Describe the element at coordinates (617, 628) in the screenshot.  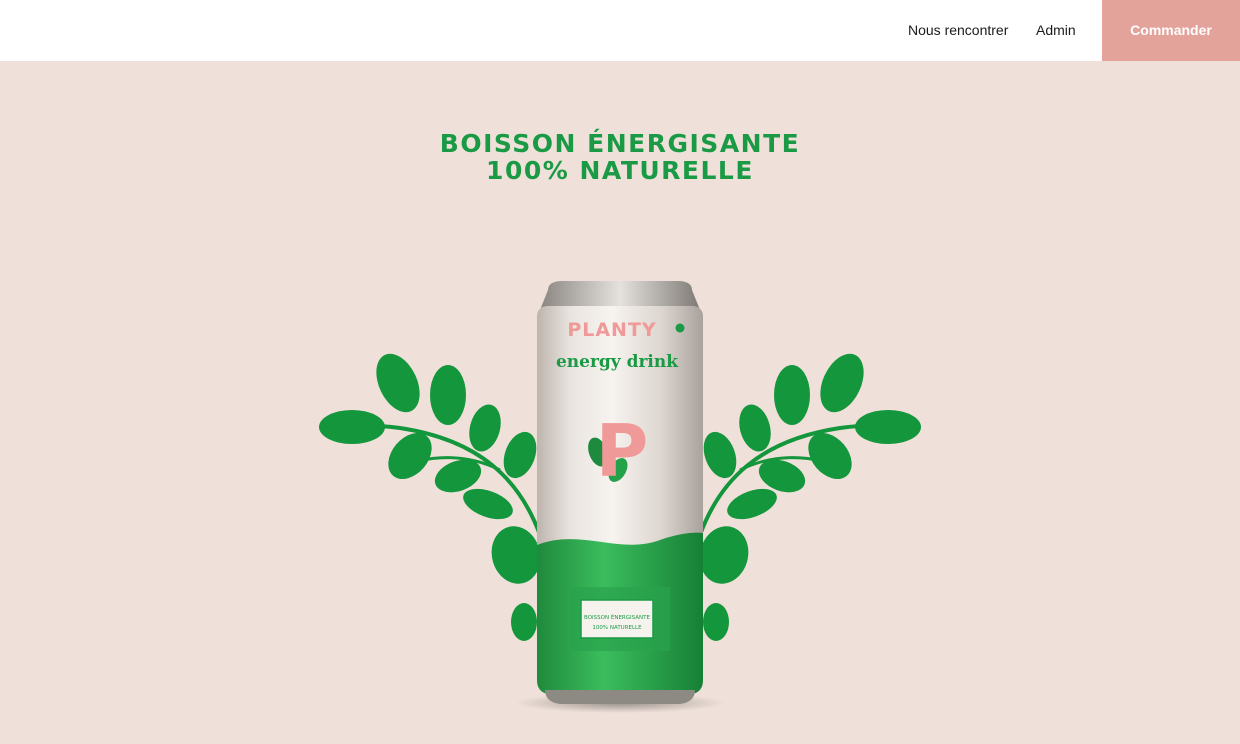
I see `can-label-line-2: 100% NATURELLE` at that location.